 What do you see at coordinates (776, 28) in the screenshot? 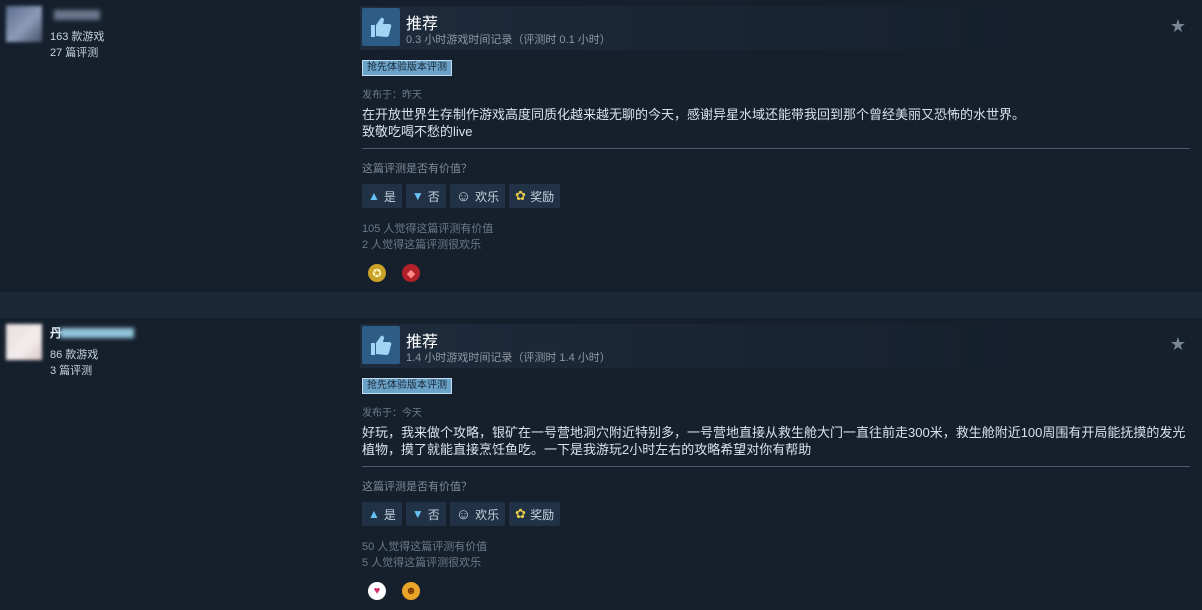
I see `vote-header: 推荐 0.3 小时游戏时间记录（评测时 0.1 小时） ★` at bounding box center [776, 28].